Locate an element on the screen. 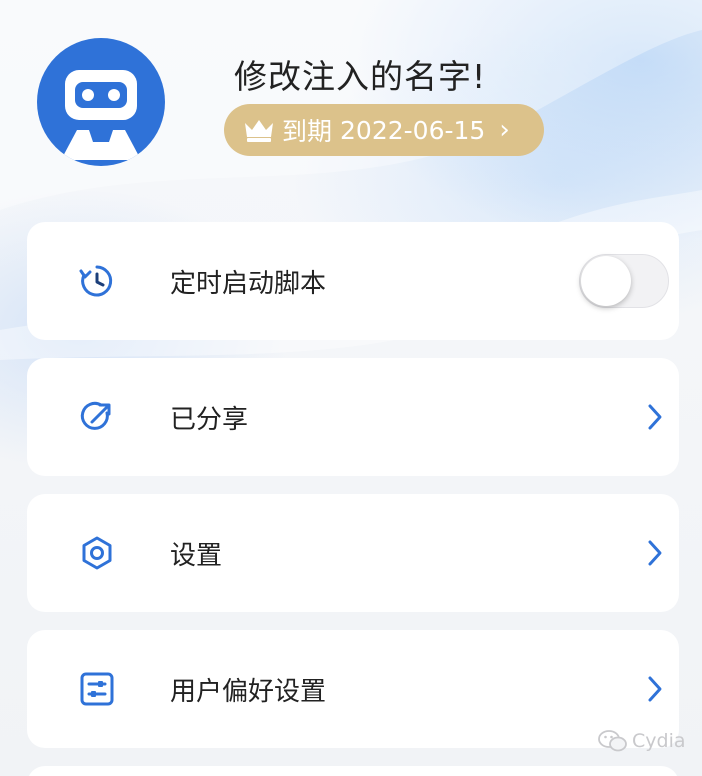 This screenshot has width=702, height=776. menu-item-label: 用户偏好设置 is located at coordinates (248, 691).